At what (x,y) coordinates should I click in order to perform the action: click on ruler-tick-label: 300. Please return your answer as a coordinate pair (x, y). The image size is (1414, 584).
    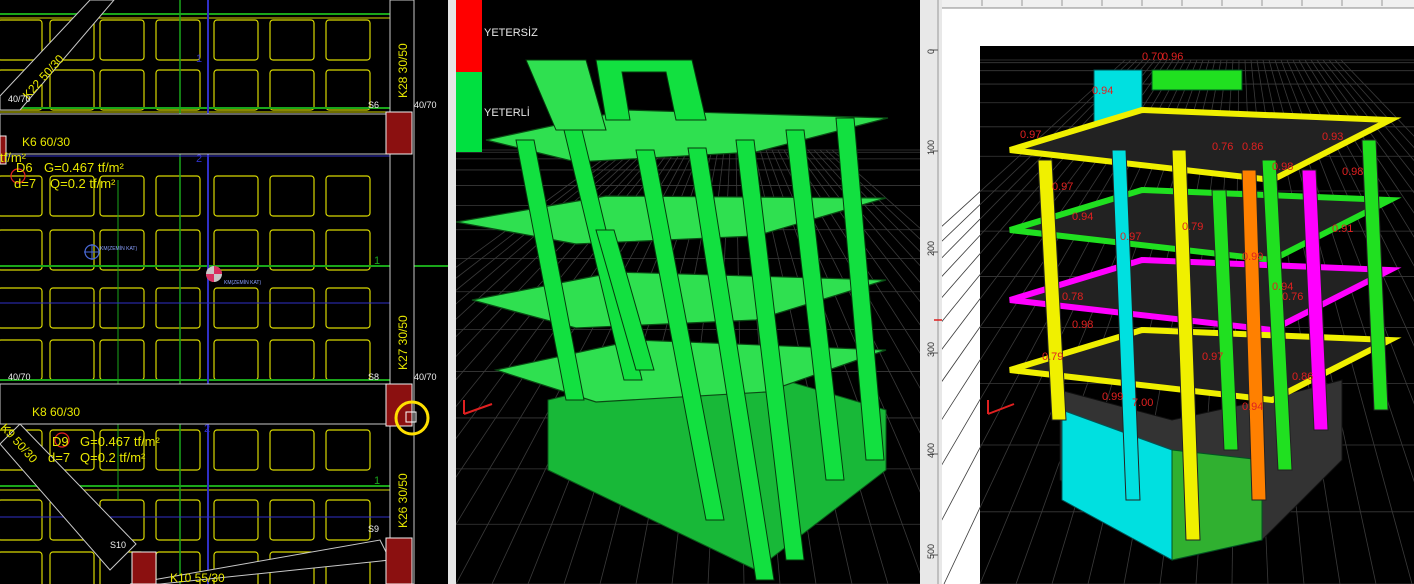
    Looking at the image, I should click on (931, 349).